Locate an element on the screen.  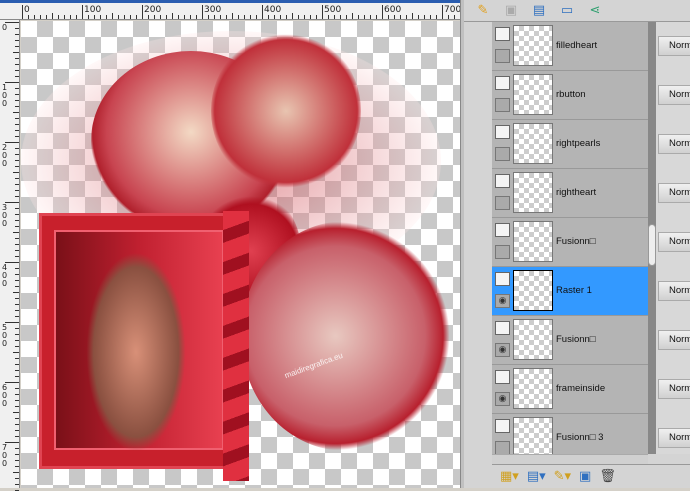
new-mask-icon: ▤▾ is located at coordinates (536, 476).